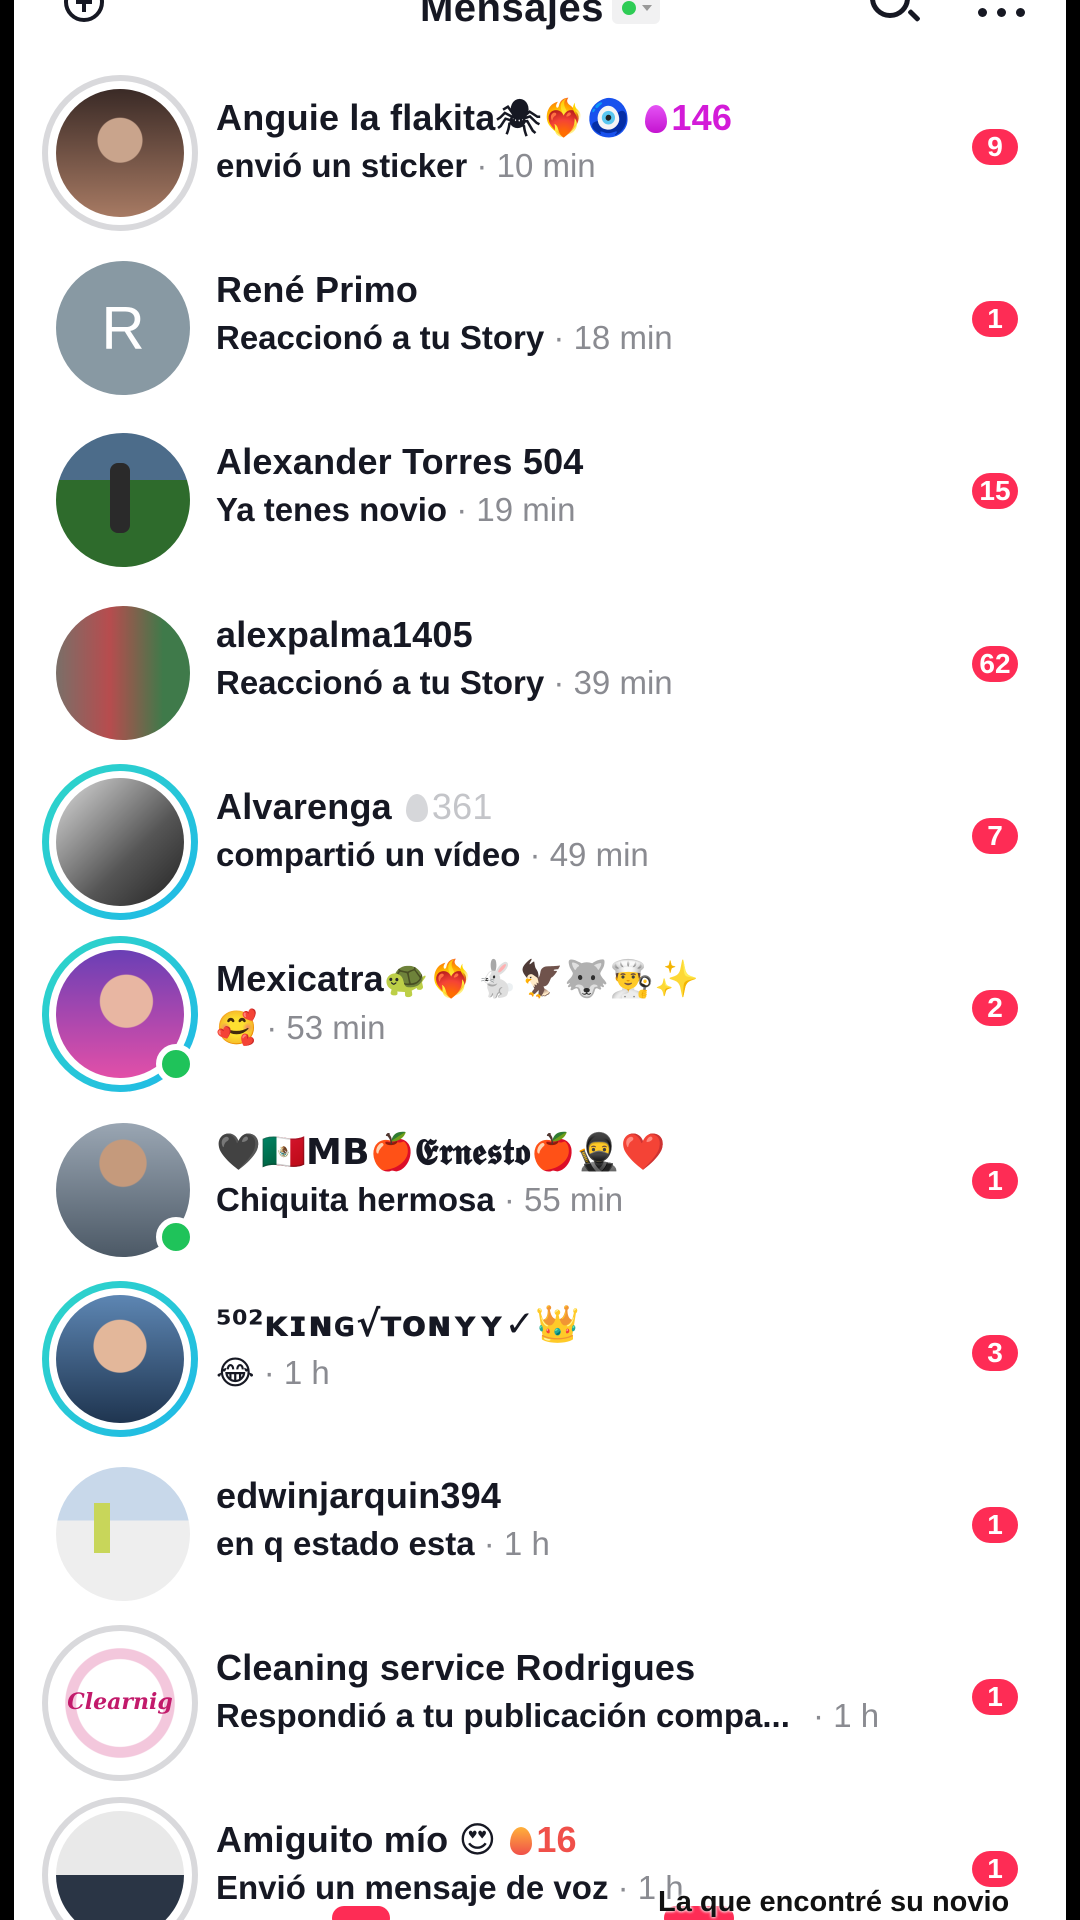  I want to click on message-preview: Chiquita hermosa · 55 min, so click(420, 1199).